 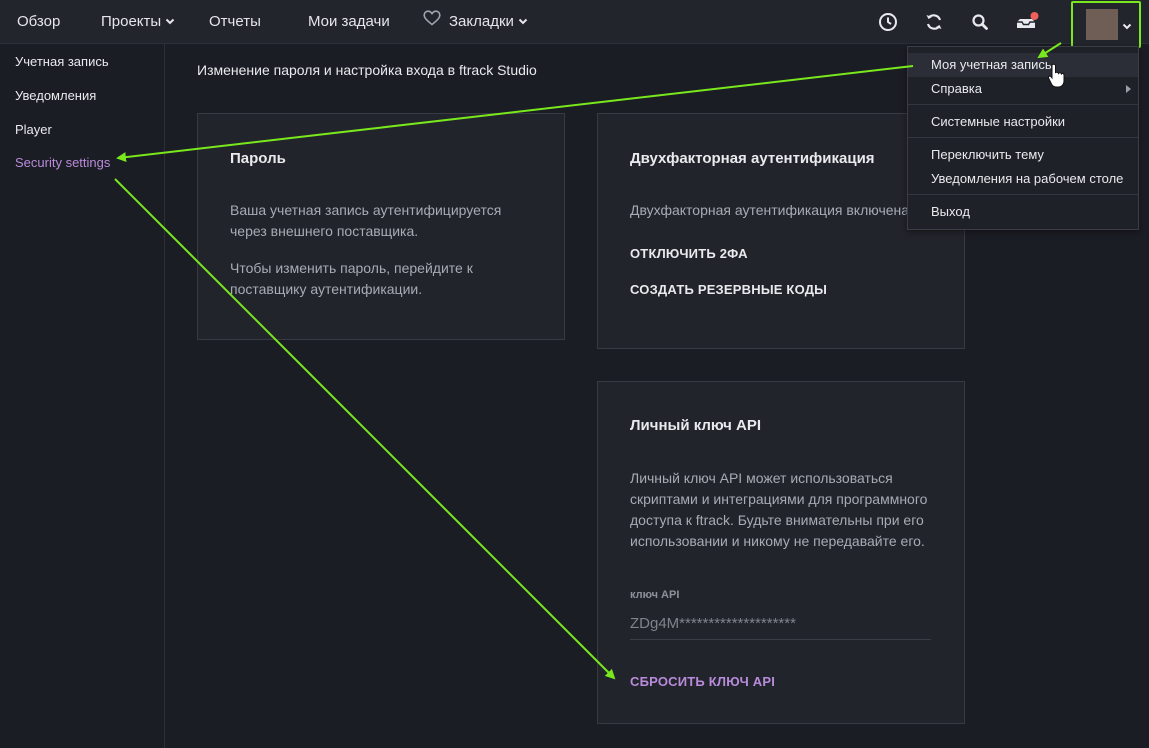 I want to click on nav-my-tasks: Мои задачи, so click(x=349, y=22).